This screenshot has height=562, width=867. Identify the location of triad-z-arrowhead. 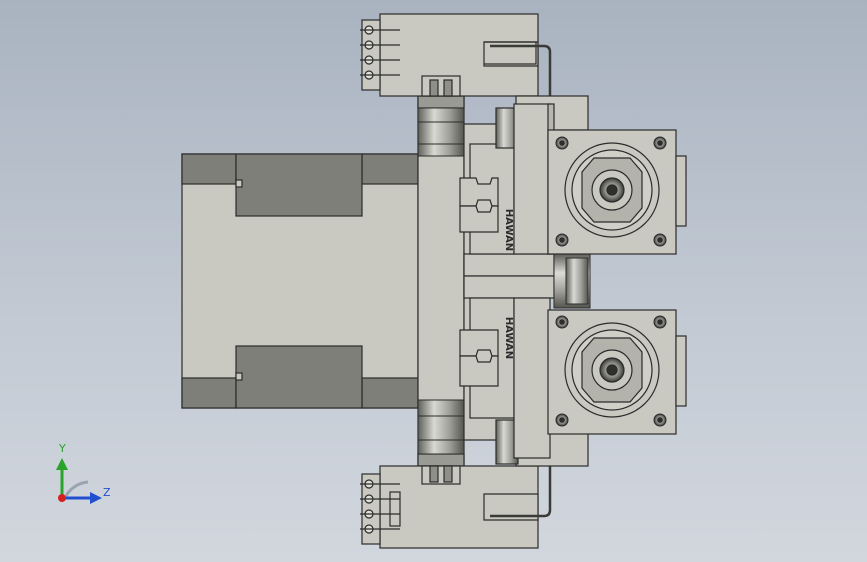
(96, 498).